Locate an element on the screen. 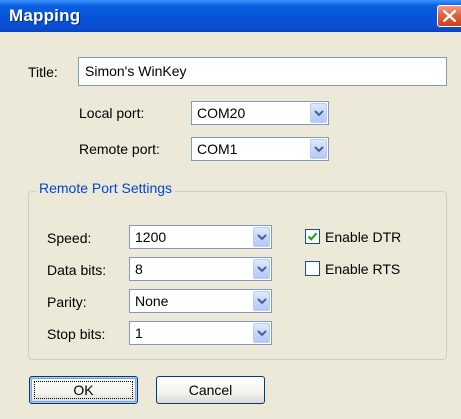 The image size is (461, 419). enable-dtr-checkbox is located at coordinates (312, 236).